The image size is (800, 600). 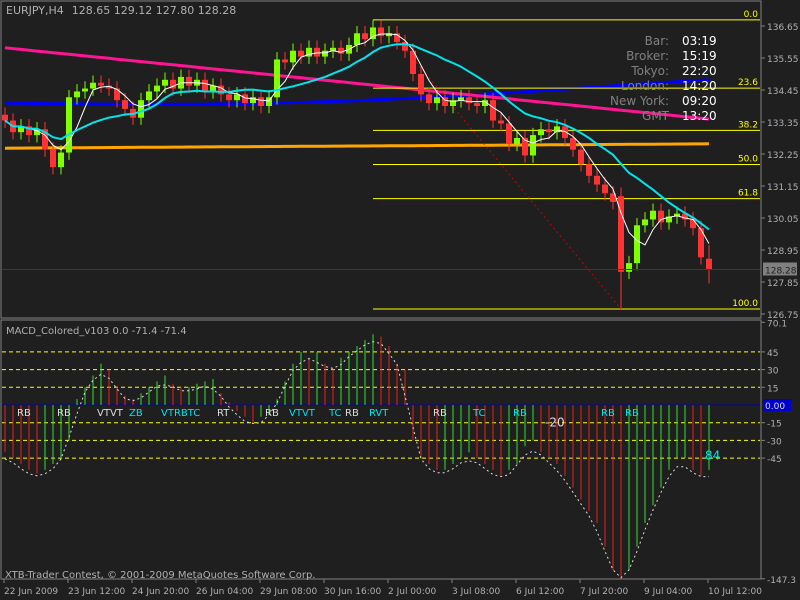 What do you see at coordinates (772, 389) in the screenshot?
I see `macd-tick-label: 15` at bounding box center [772, 389].